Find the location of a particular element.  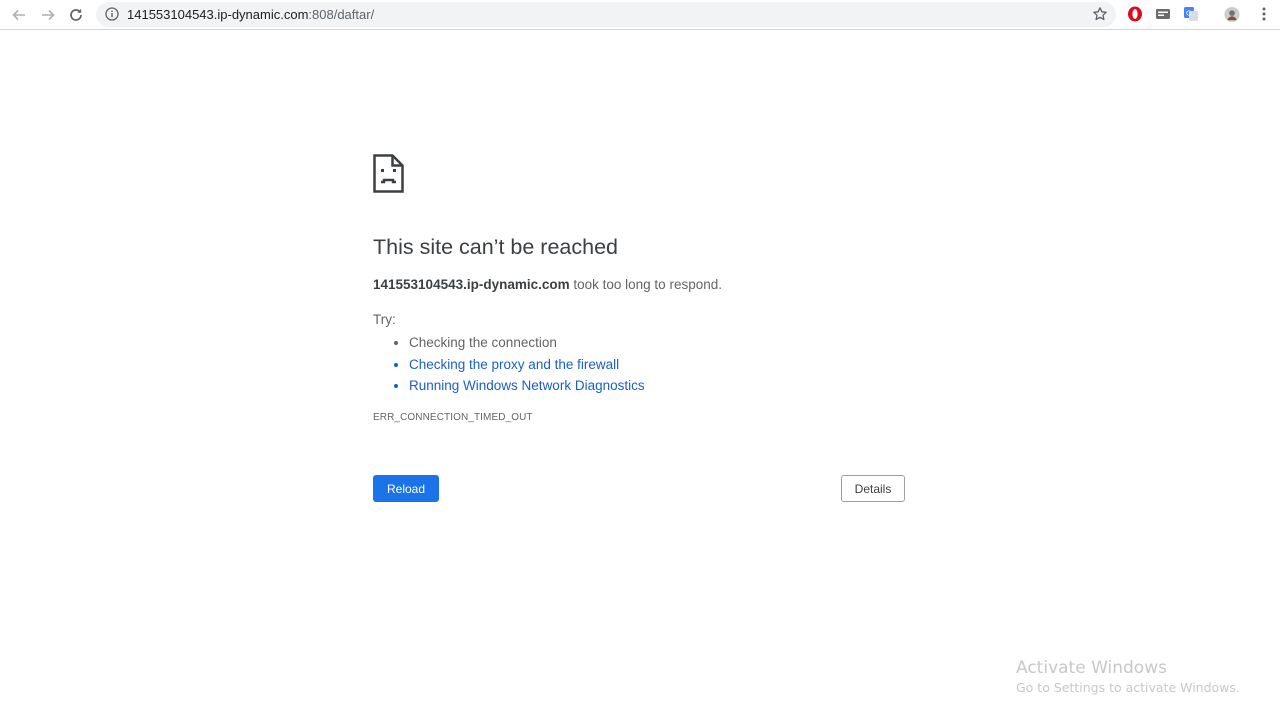

suggestion-network-diagnostics-link: Running Windows Network Diagnostics is located at coordinates (527, 386).